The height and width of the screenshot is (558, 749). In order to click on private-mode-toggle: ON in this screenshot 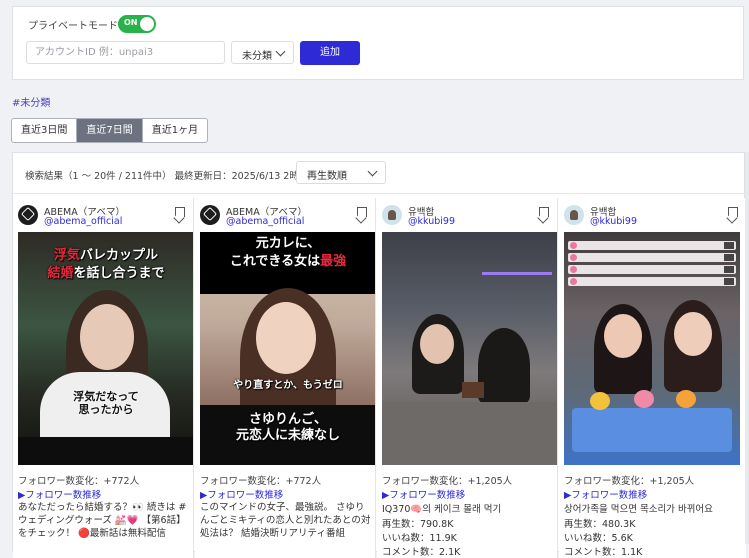, I will do `click(137, 24)`.